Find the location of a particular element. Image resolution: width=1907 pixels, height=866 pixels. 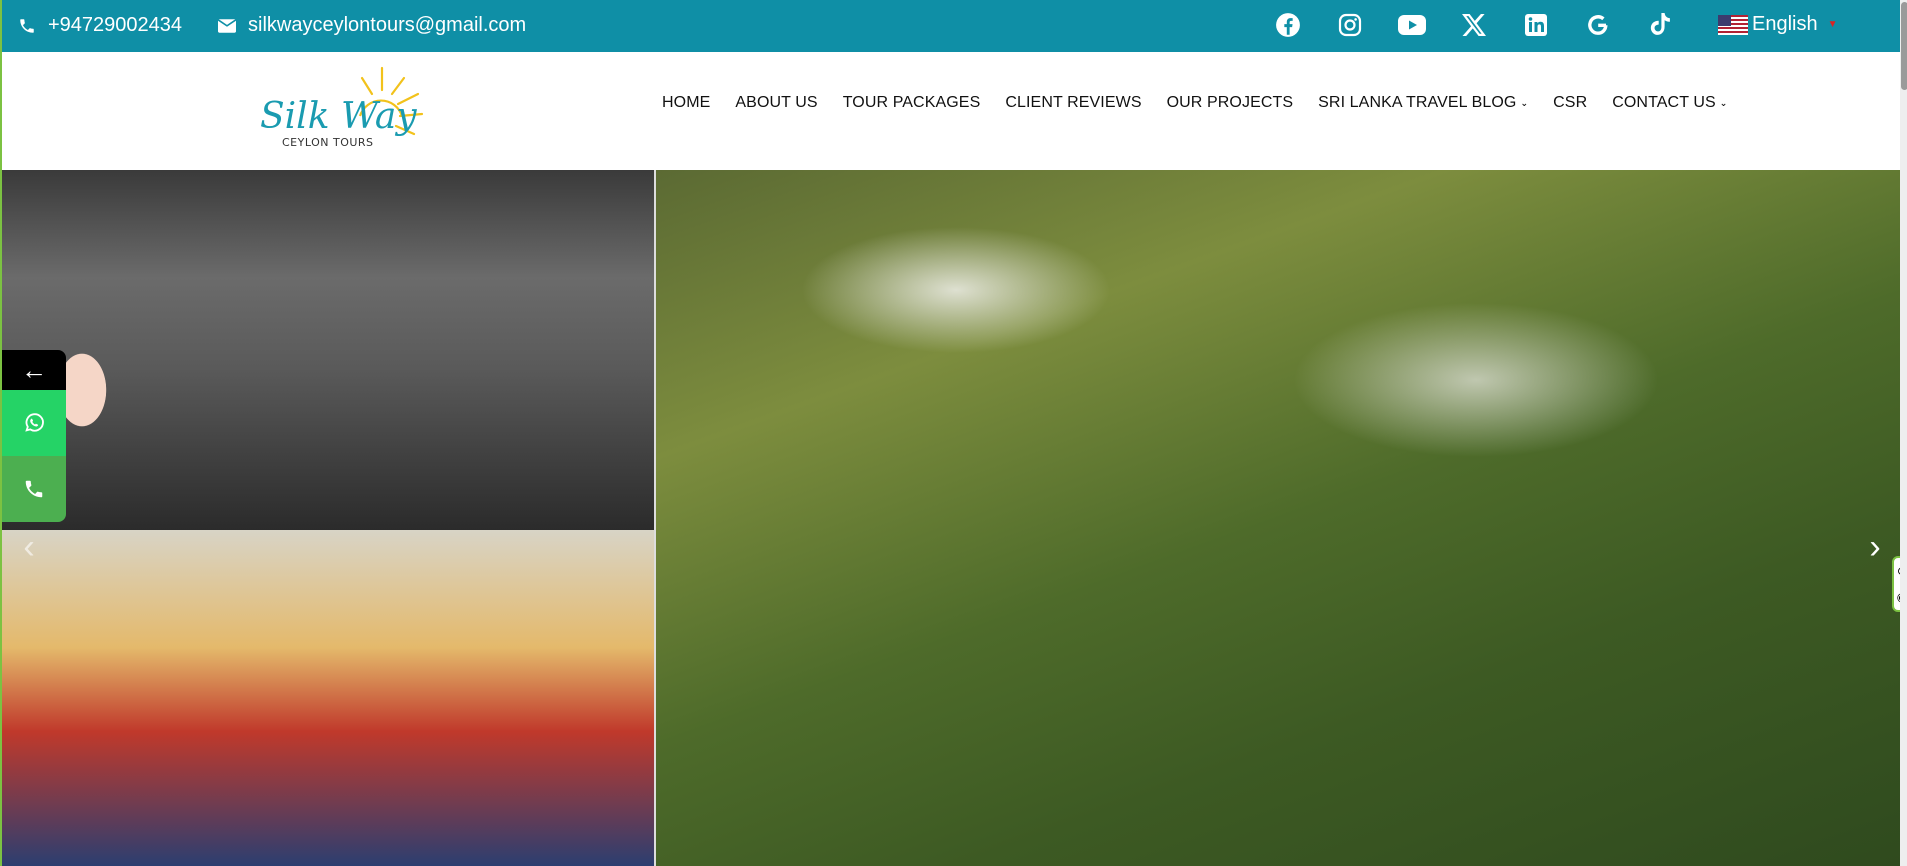

instagram-icon is located at coordinates (1350, 25).